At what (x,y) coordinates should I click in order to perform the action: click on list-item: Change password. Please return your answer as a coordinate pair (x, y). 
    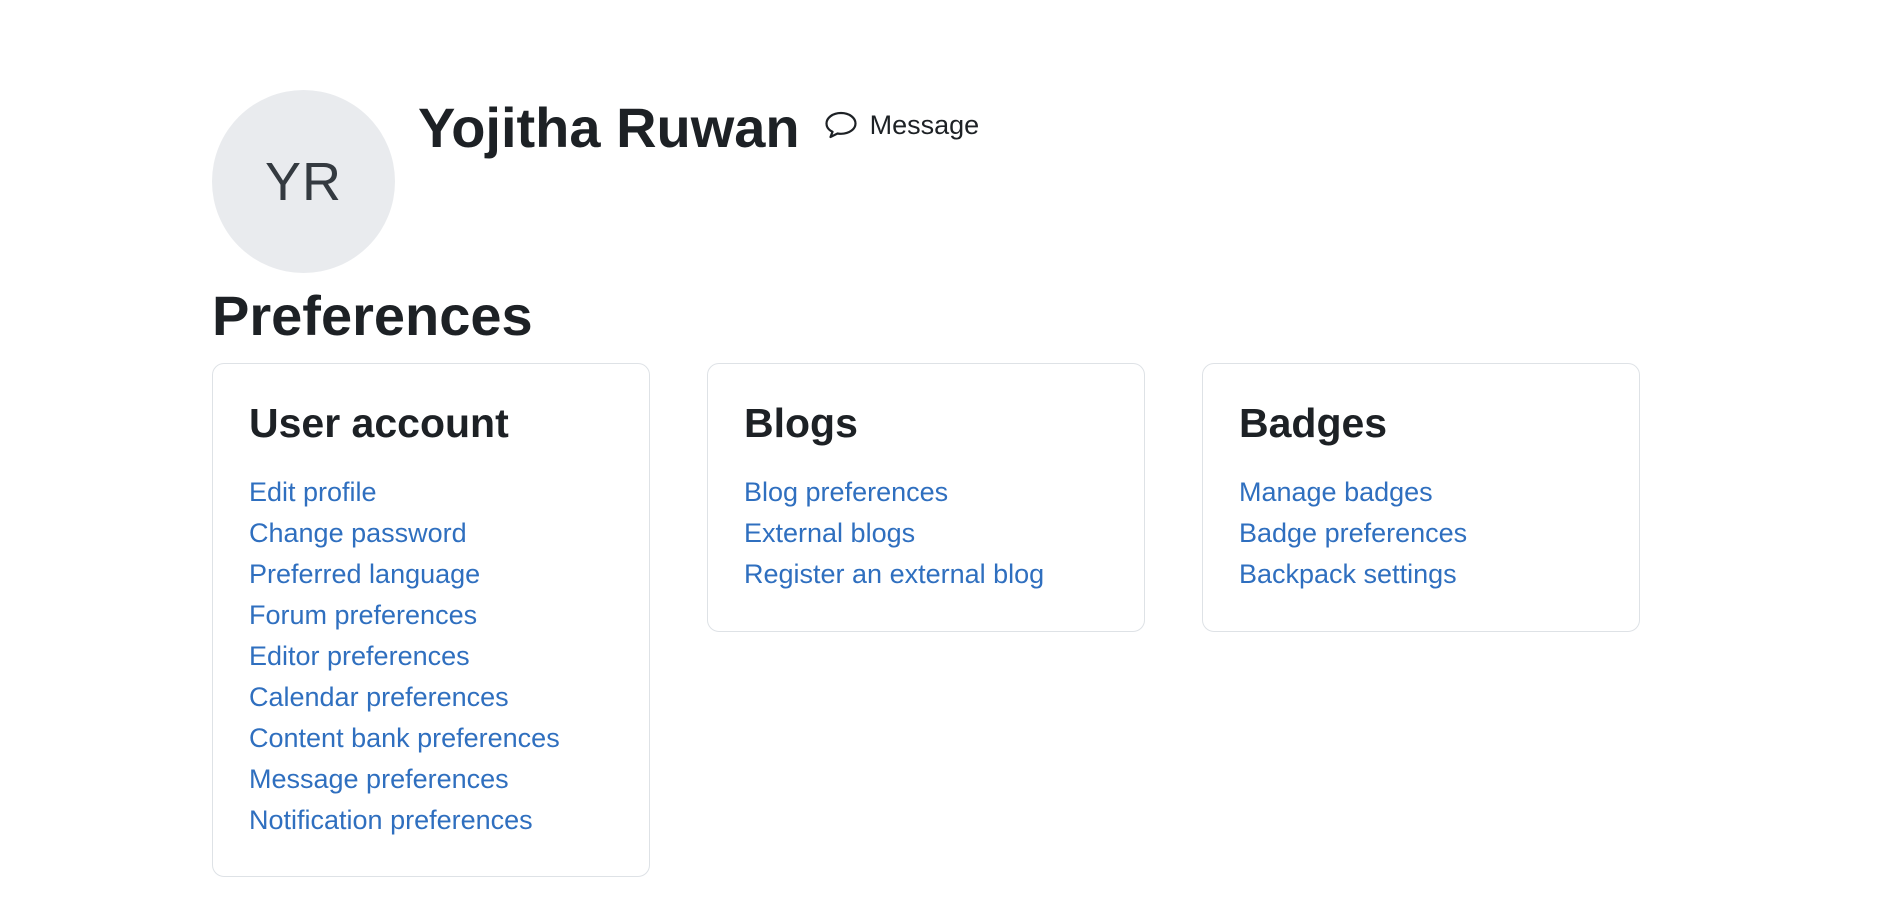
    Looking at the image, I should click on (431, 533).